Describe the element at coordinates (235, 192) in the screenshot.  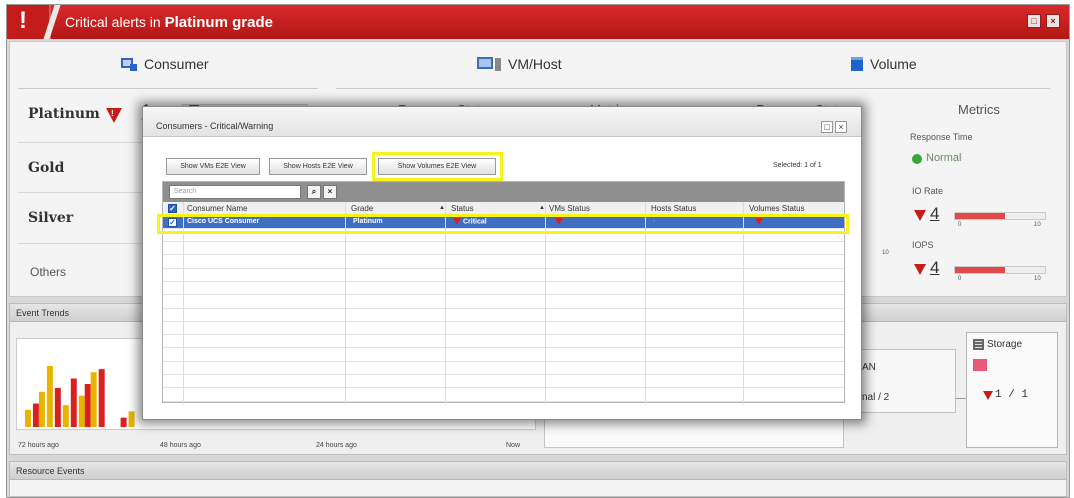
I see `search-input: Search` at that location.